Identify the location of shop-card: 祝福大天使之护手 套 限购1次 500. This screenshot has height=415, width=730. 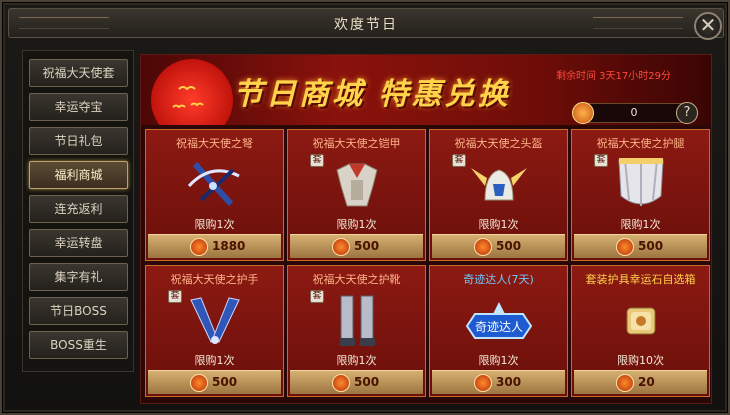
(214, 331).